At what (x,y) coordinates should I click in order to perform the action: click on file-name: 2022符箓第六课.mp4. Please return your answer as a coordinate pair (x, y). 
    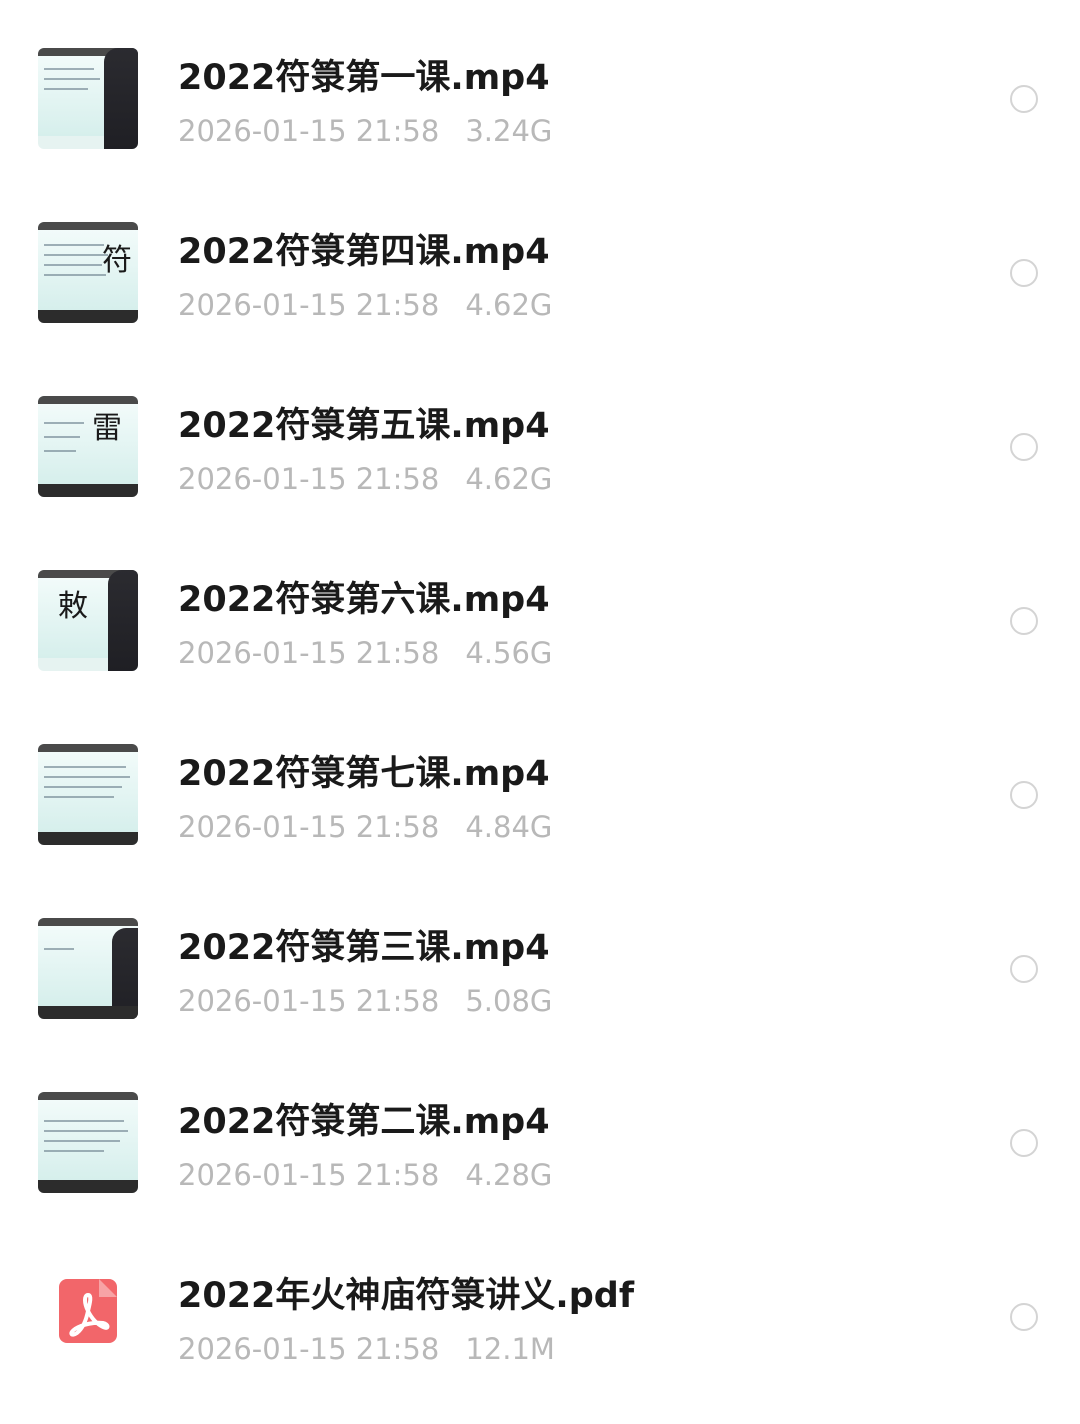
    Looking at the image, I should click on (364, 600).